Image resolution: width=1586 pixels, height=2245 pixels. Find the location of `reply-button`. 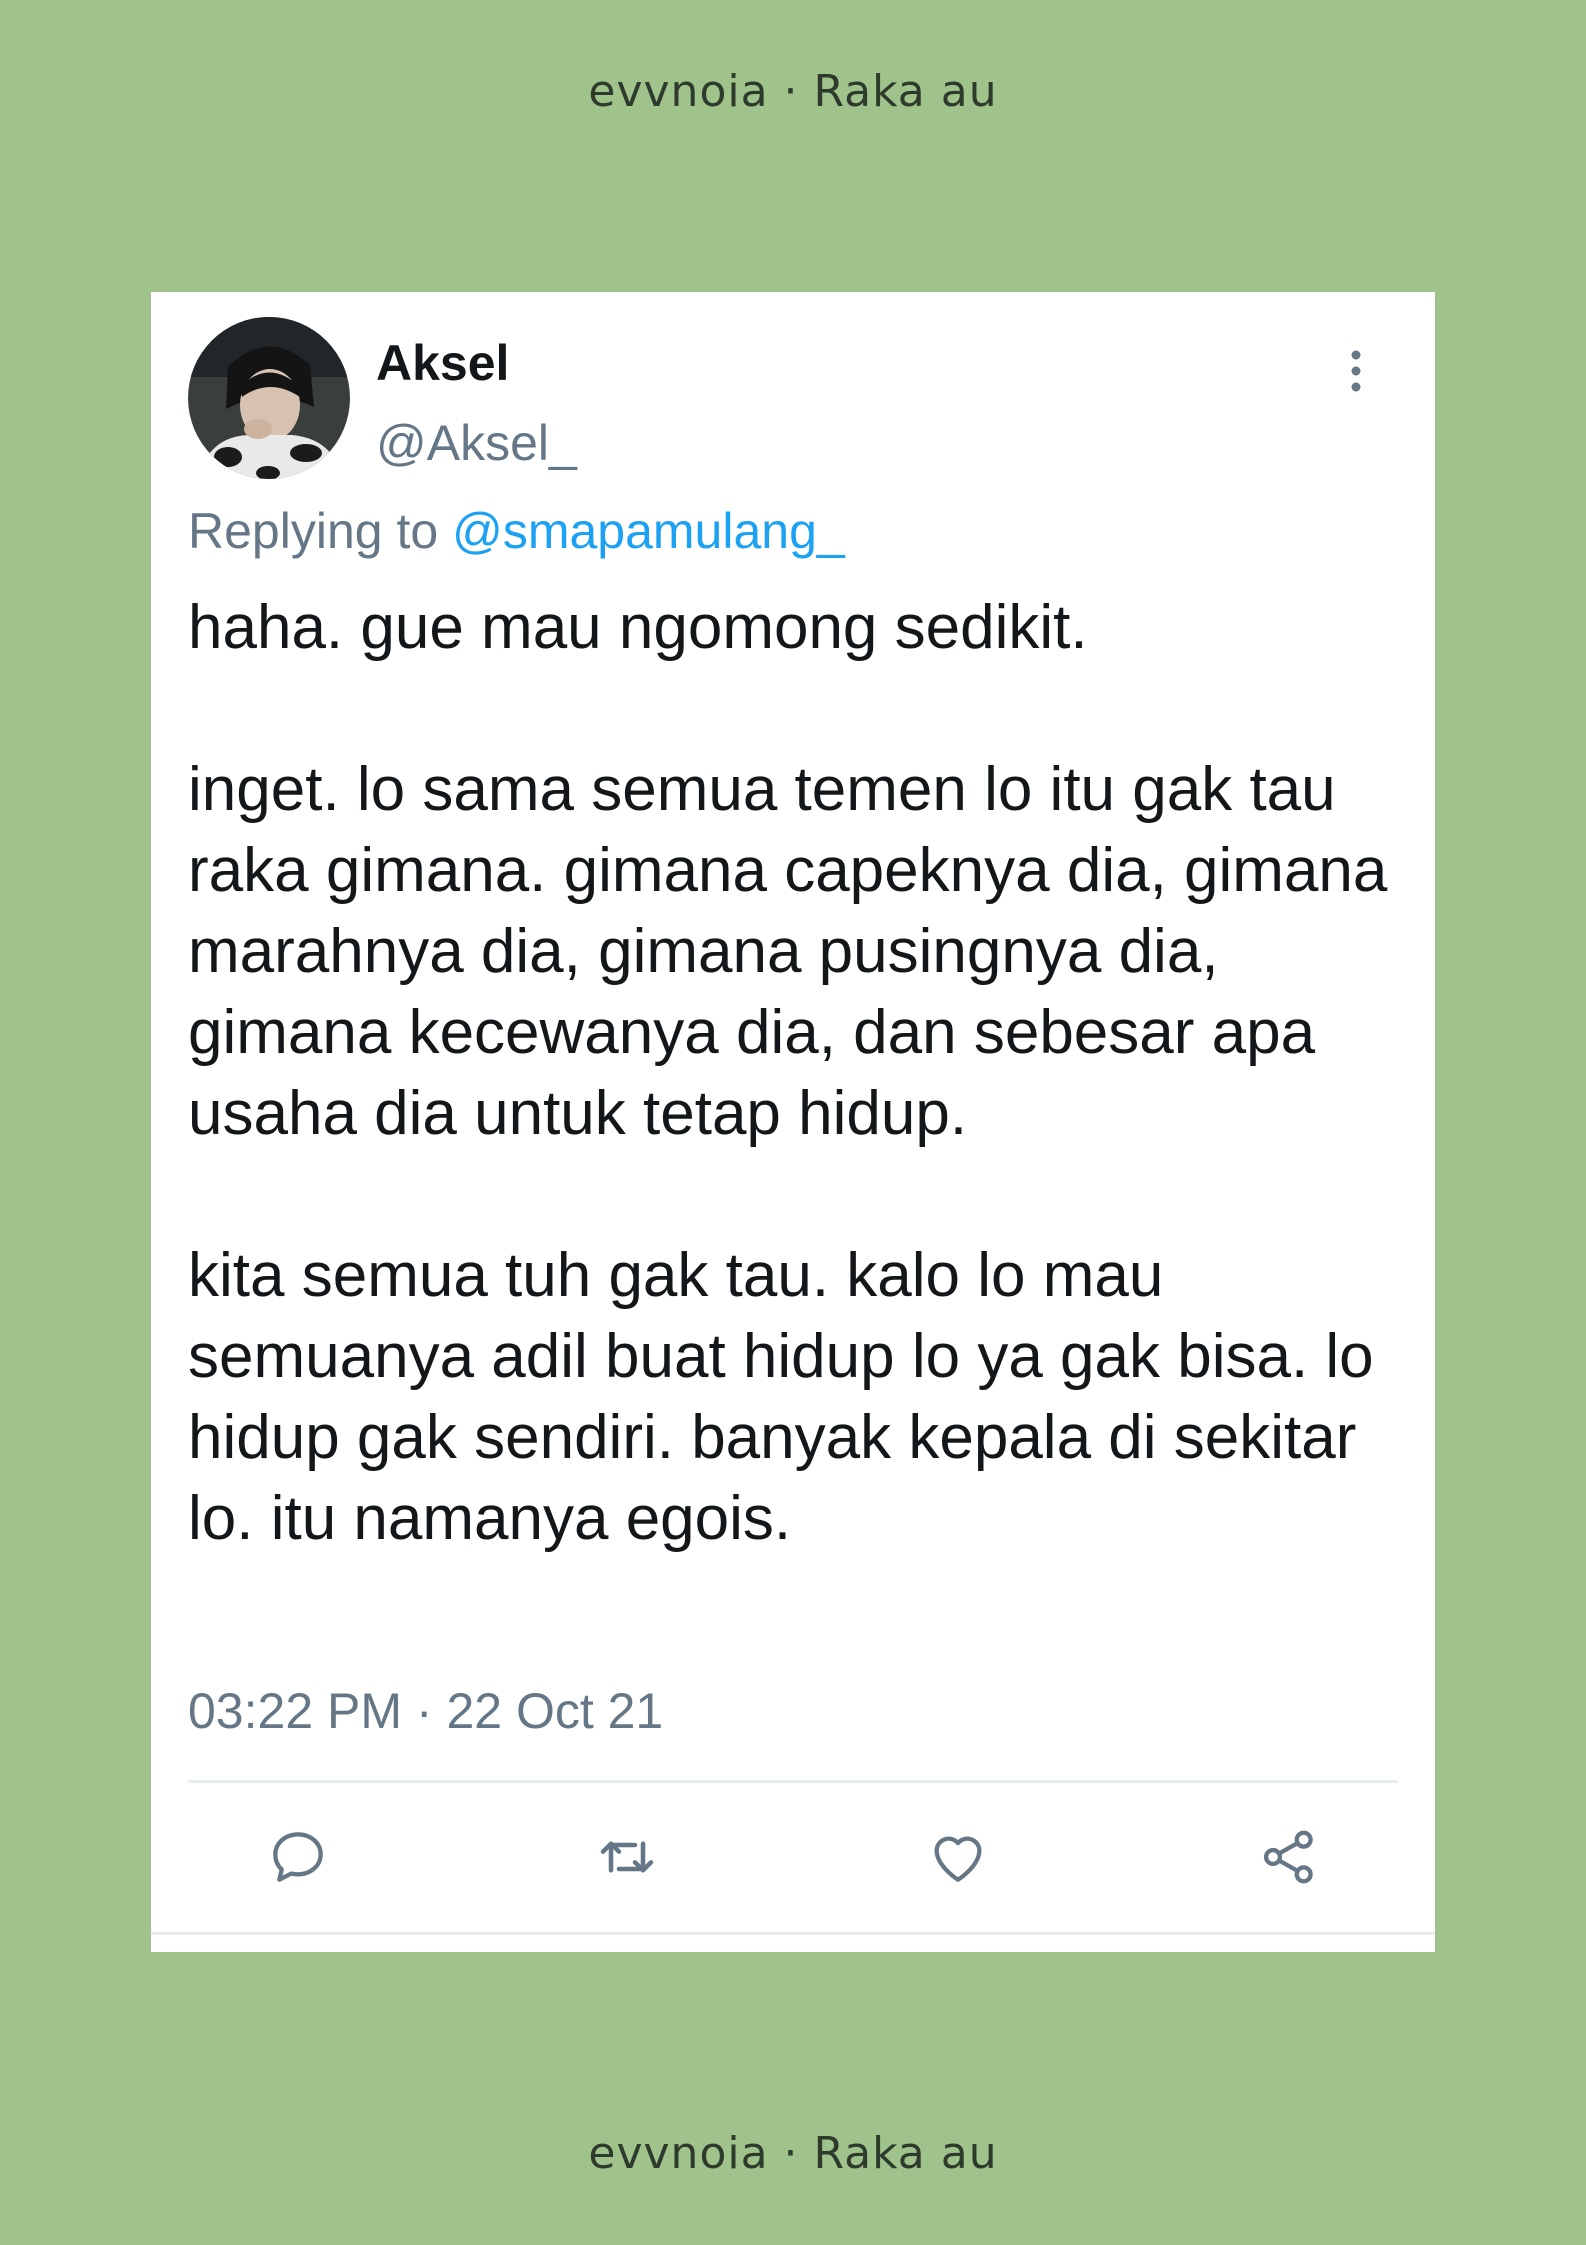

reply-button is located at coordinates (298, 1857).